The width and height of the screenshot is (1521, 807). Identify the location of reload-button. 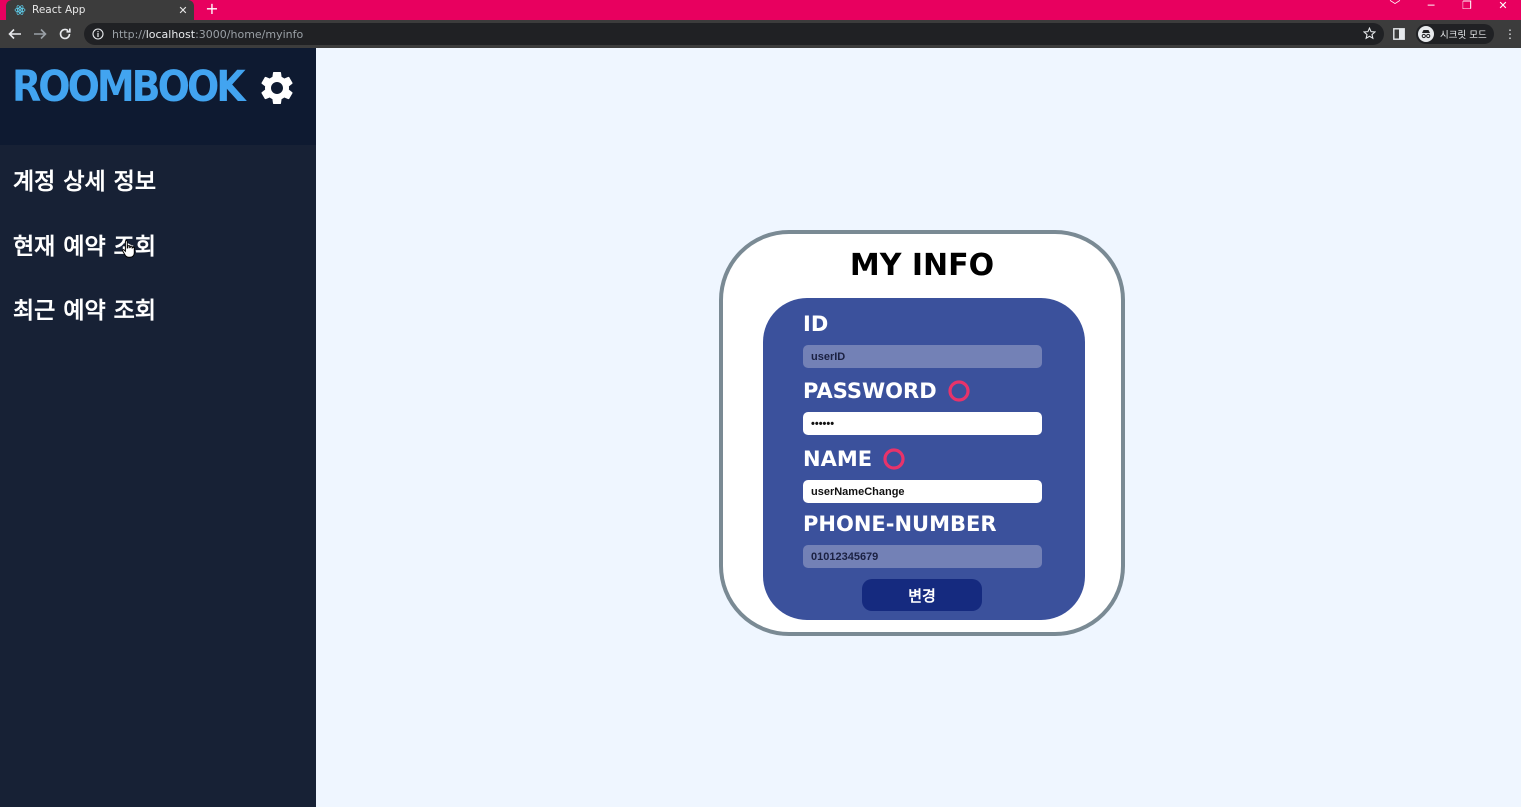
(65, 34).